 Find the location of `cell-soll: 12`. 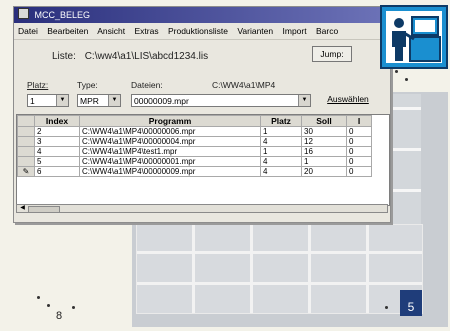

cell-soll: 12 is located at coordinates (324, 141).